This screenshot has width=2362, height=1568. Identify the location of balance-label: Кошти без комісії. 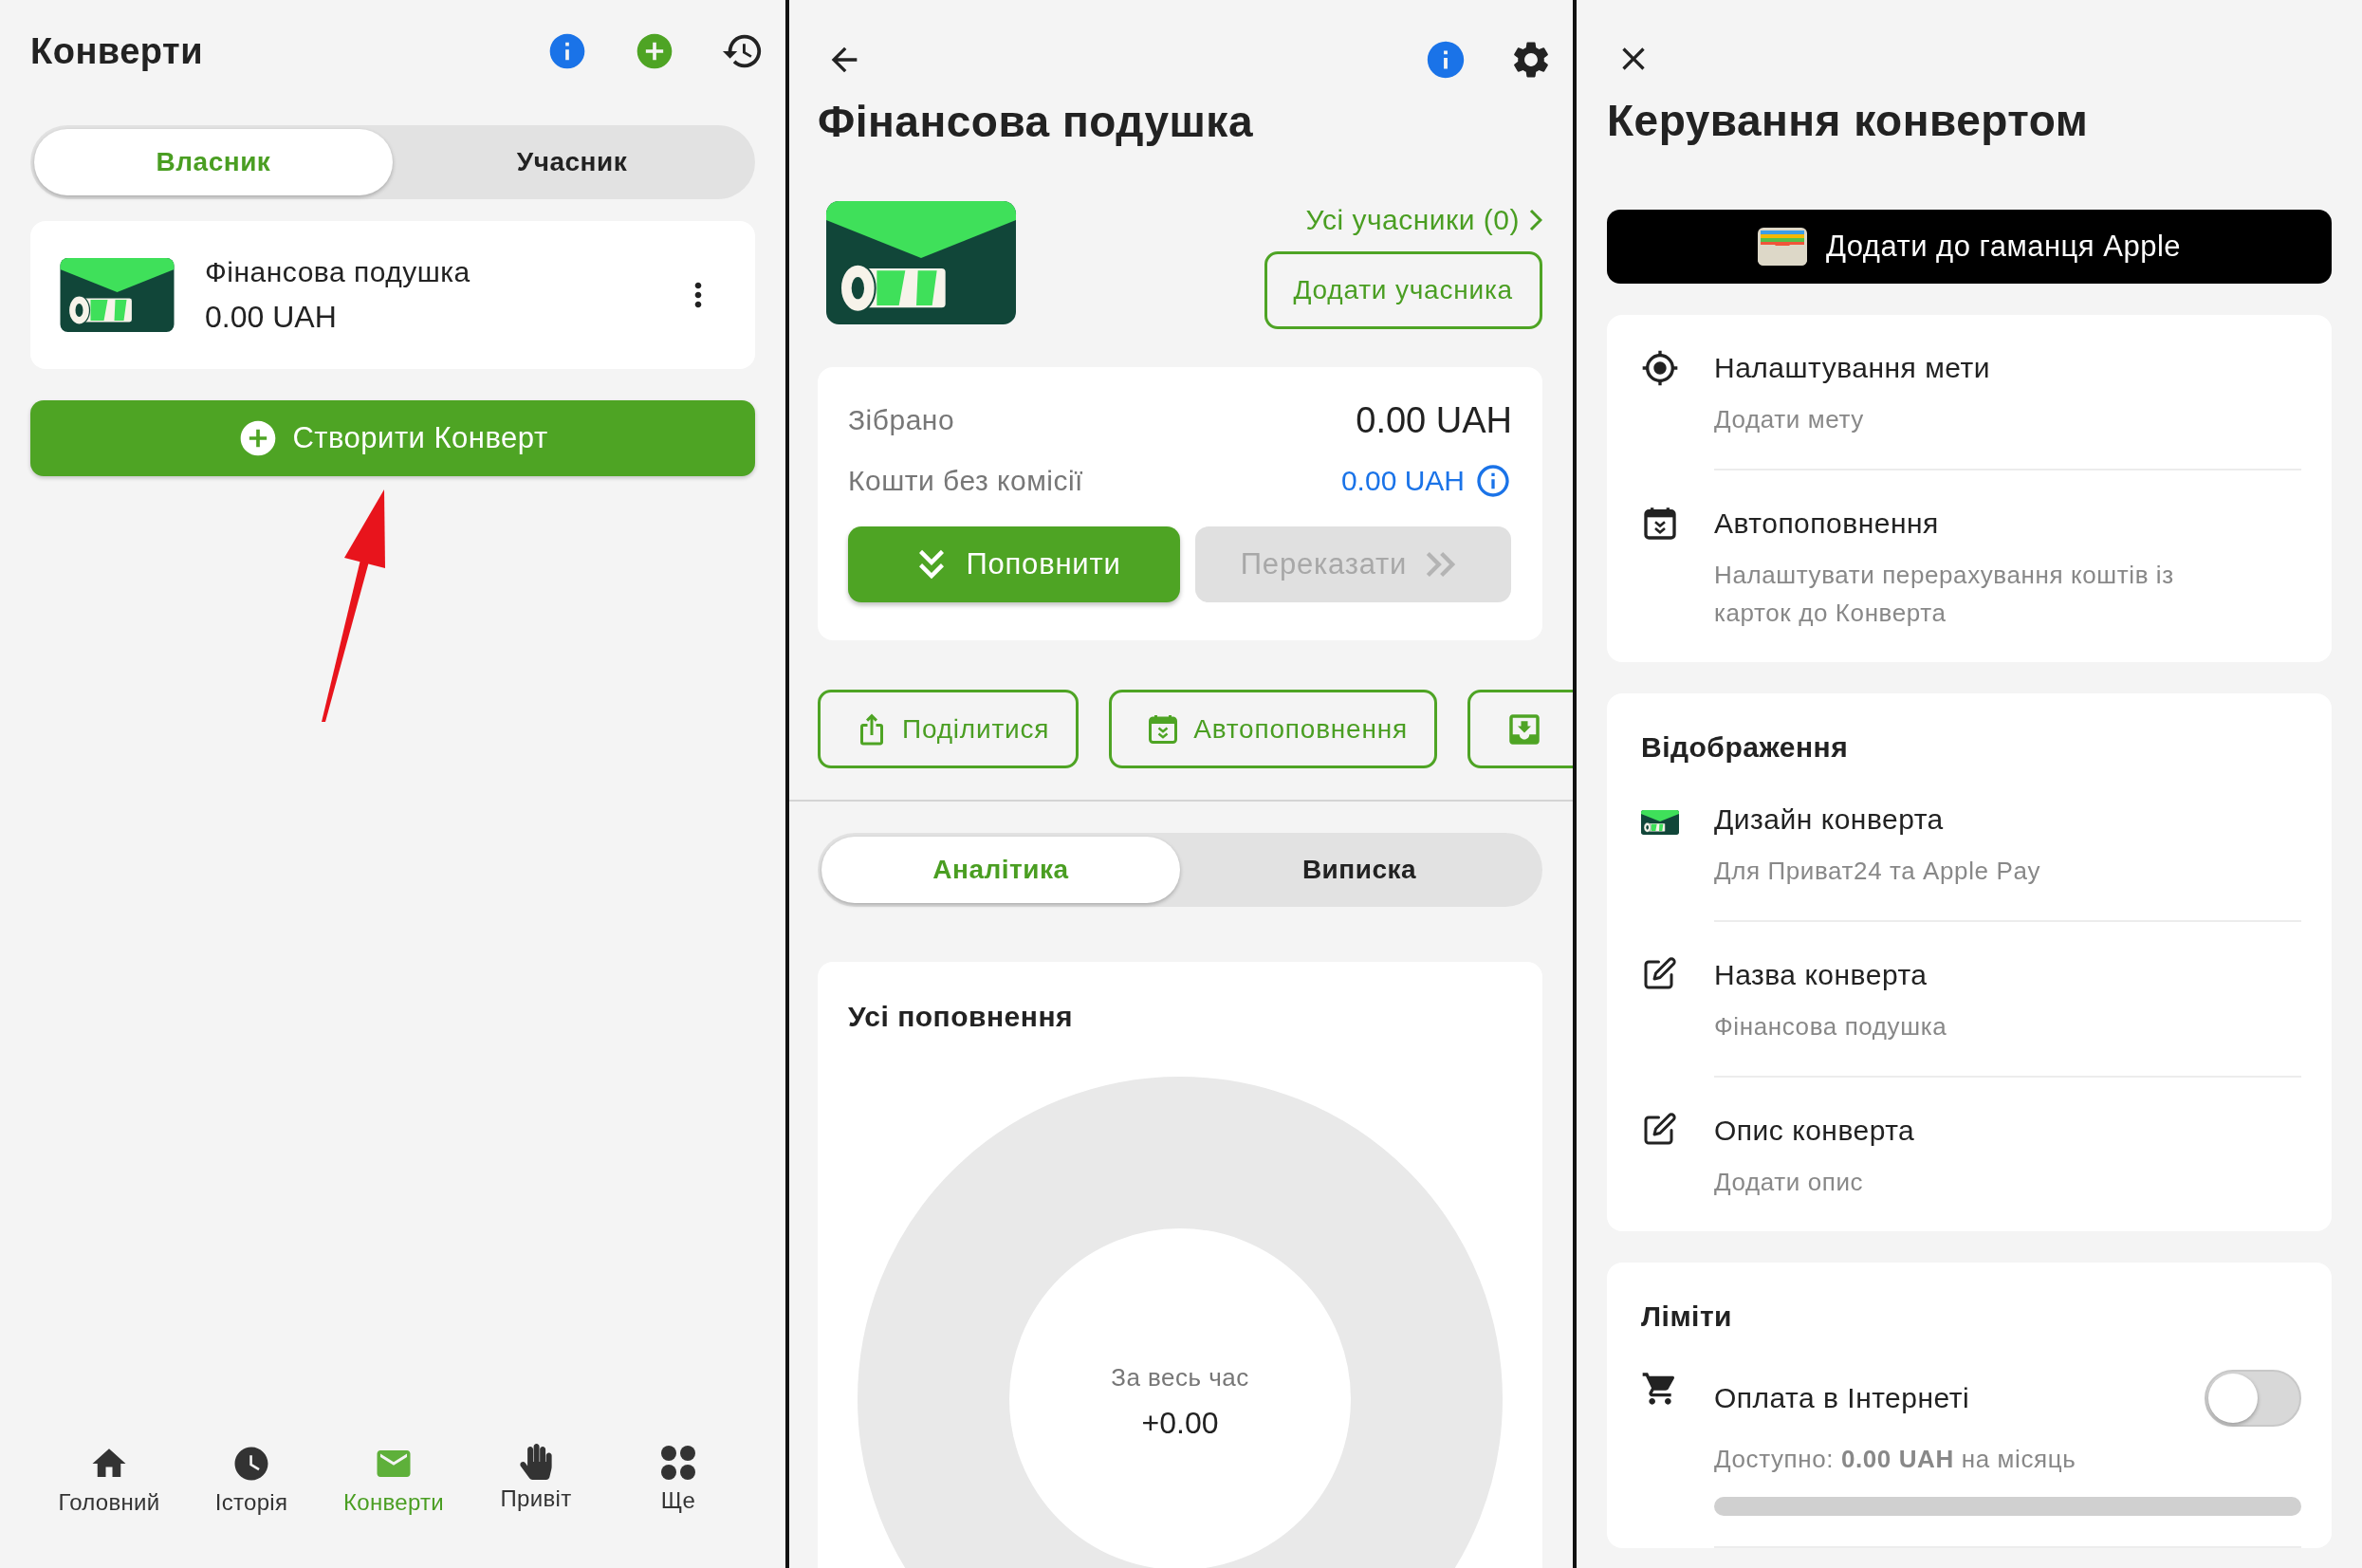
(966, 481).